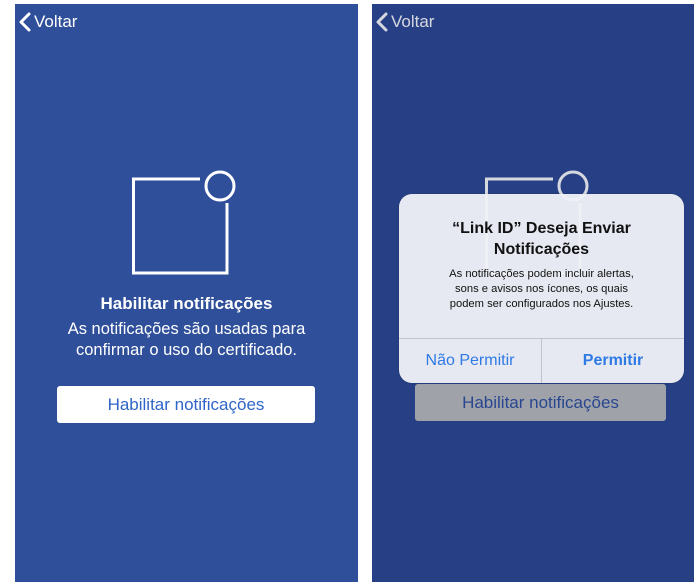 Image resolution: width=694 pixels, height=585 pixels. Describe the element at coordinates (541, 274) in the screenshot. I see `alert-message-line-1: As notificações podem incluir alertas,` at that location.